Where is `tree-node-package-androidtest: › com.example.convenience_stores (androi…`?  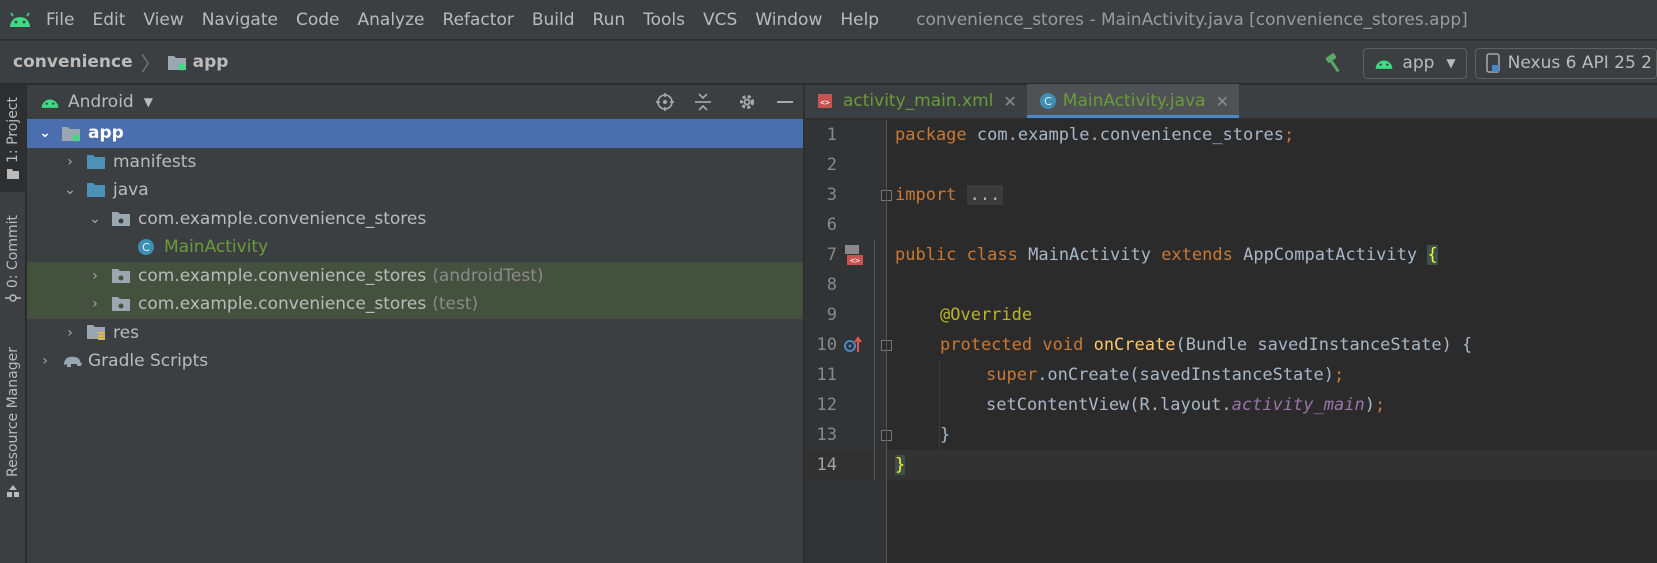
tree-node-package-androidtest: › com.example.convenience_stores (androi… is located at coordinates (415, 275).